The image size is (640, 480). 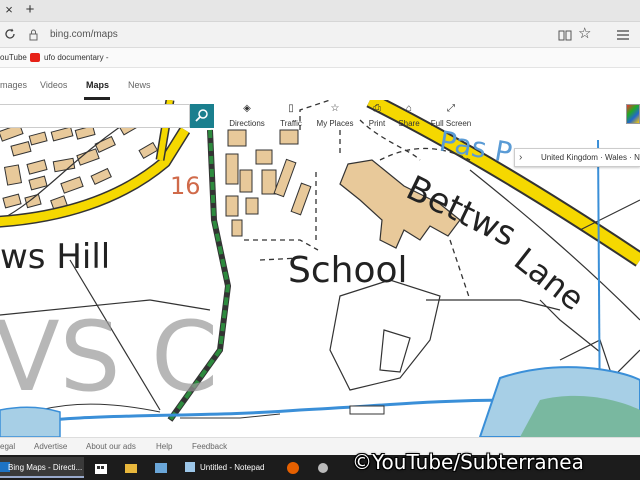 What do you see at coordinates (320, 84) in the screenshot?
I see `bing-nav: mages Videos Maps News` at bounding box center [320, 84].